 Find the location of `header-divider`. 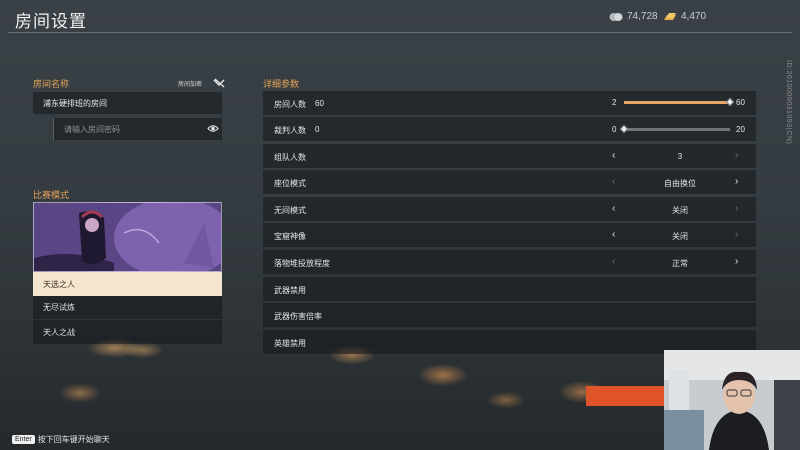

header-divider is located at coordinates (400, 32).